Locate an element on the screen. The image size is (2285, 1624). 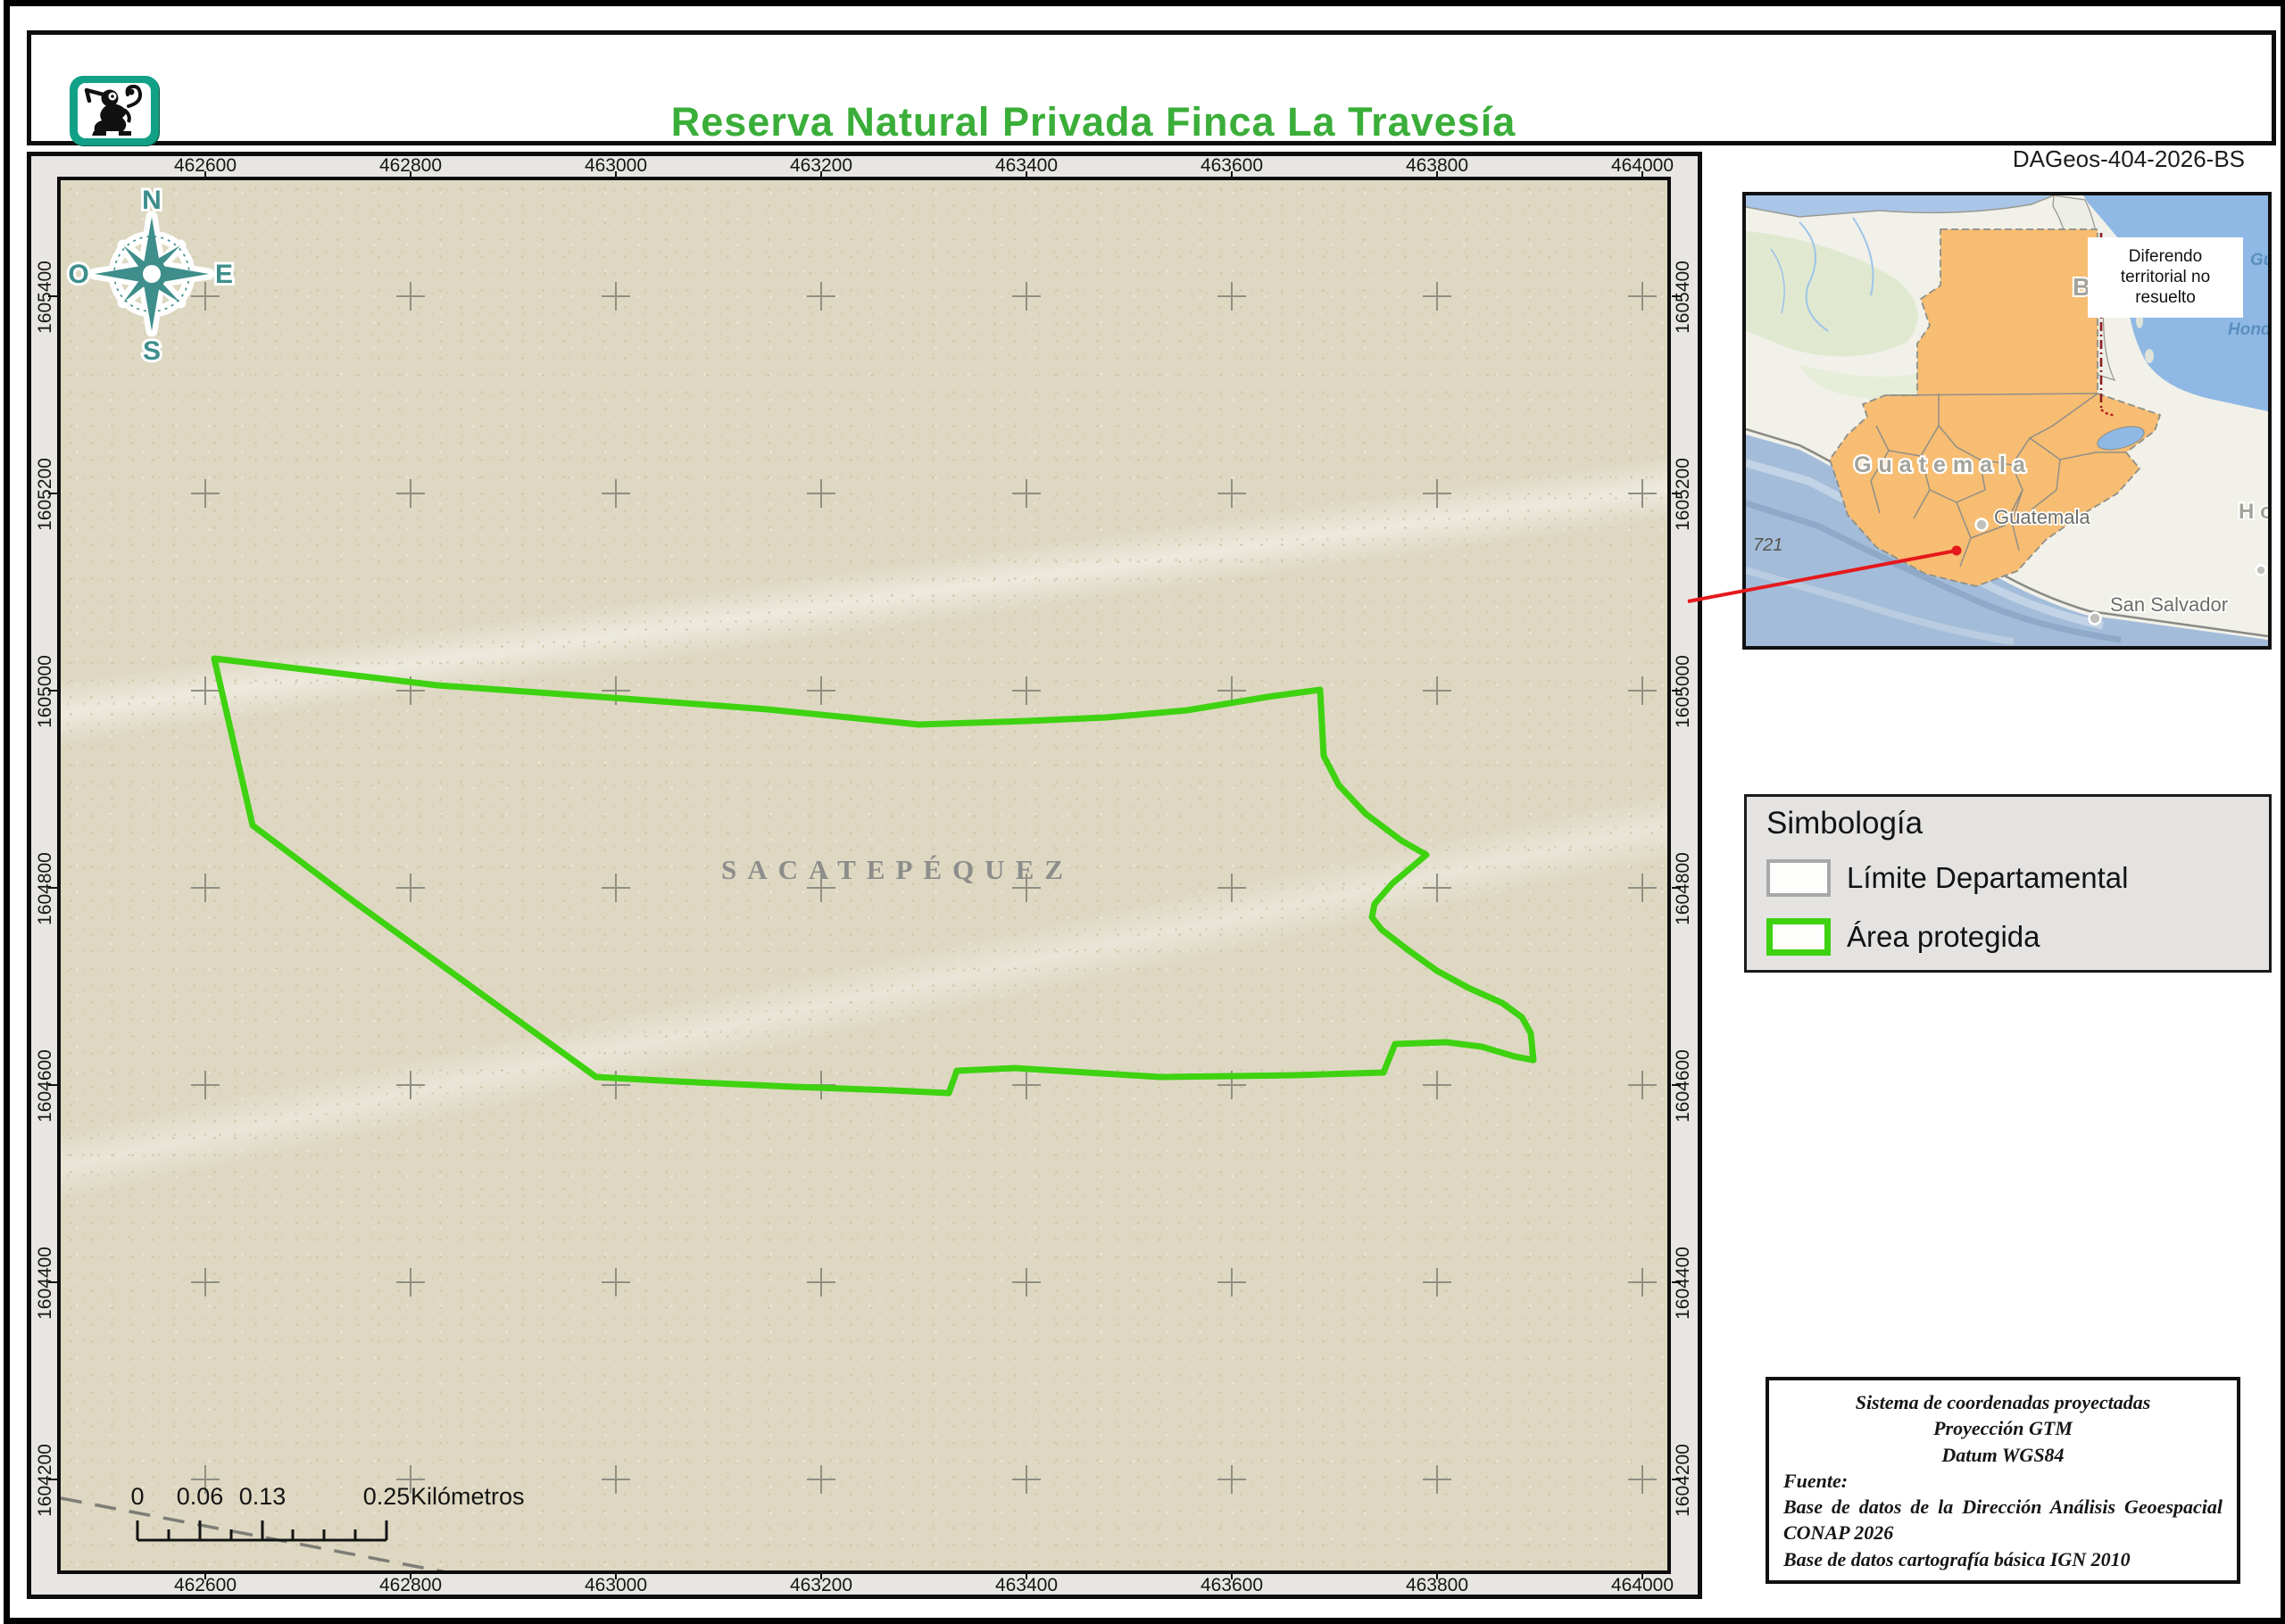
inset-san-salvador-label: San Salvador is located at coordinates (2169, 604).